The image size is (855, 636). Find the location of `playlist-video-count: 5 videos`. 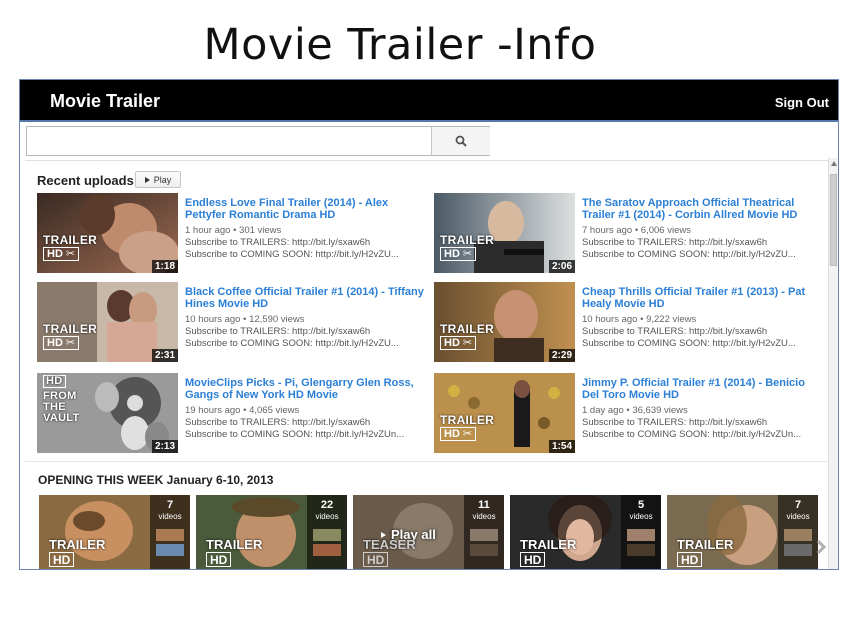

playlist-video-count: 5 videos is located at coordinates (641, 532).